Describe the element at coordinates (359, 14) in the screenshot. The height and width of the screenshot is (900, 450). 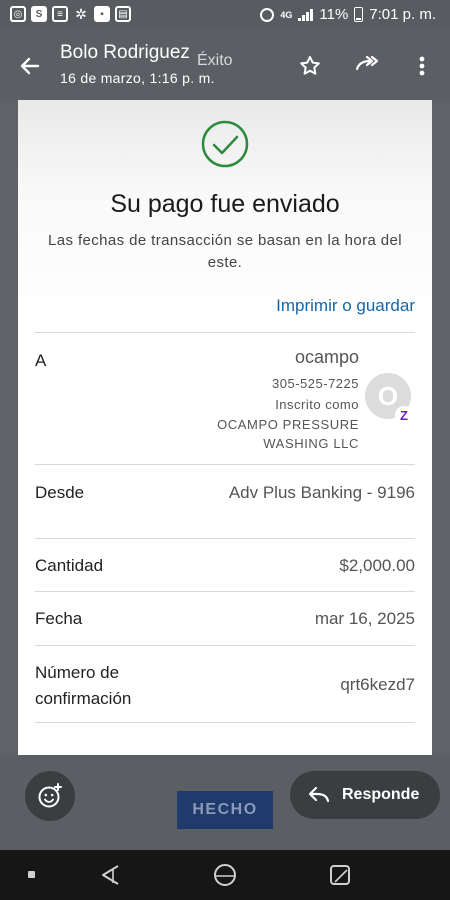
I see `battery-icon` at that location.